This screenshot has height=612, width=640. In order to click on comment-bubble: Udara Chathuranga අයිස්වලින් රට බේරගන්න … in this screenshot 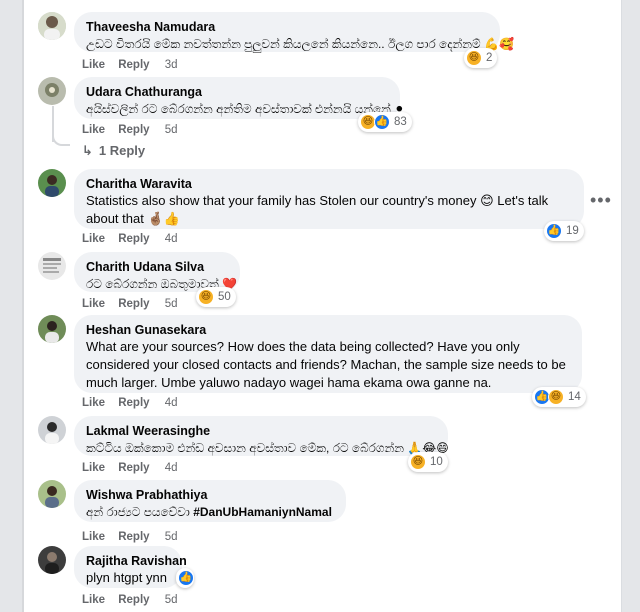, I will do `click(239, 98)`.